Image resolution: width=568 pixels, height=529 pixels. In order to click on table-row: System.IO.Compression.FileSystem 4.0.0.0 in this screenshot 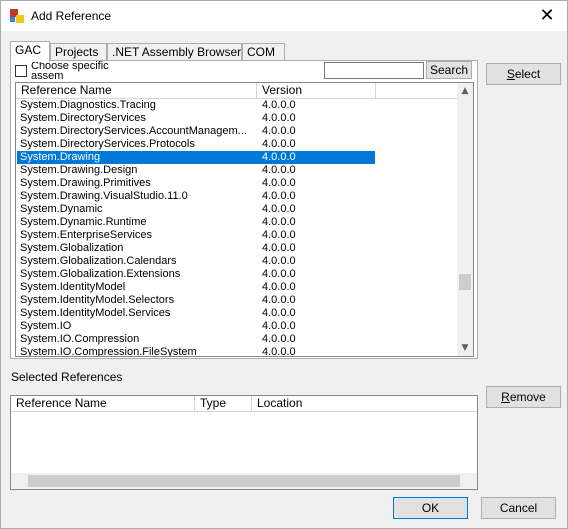, I will do `click(237, 351)`.